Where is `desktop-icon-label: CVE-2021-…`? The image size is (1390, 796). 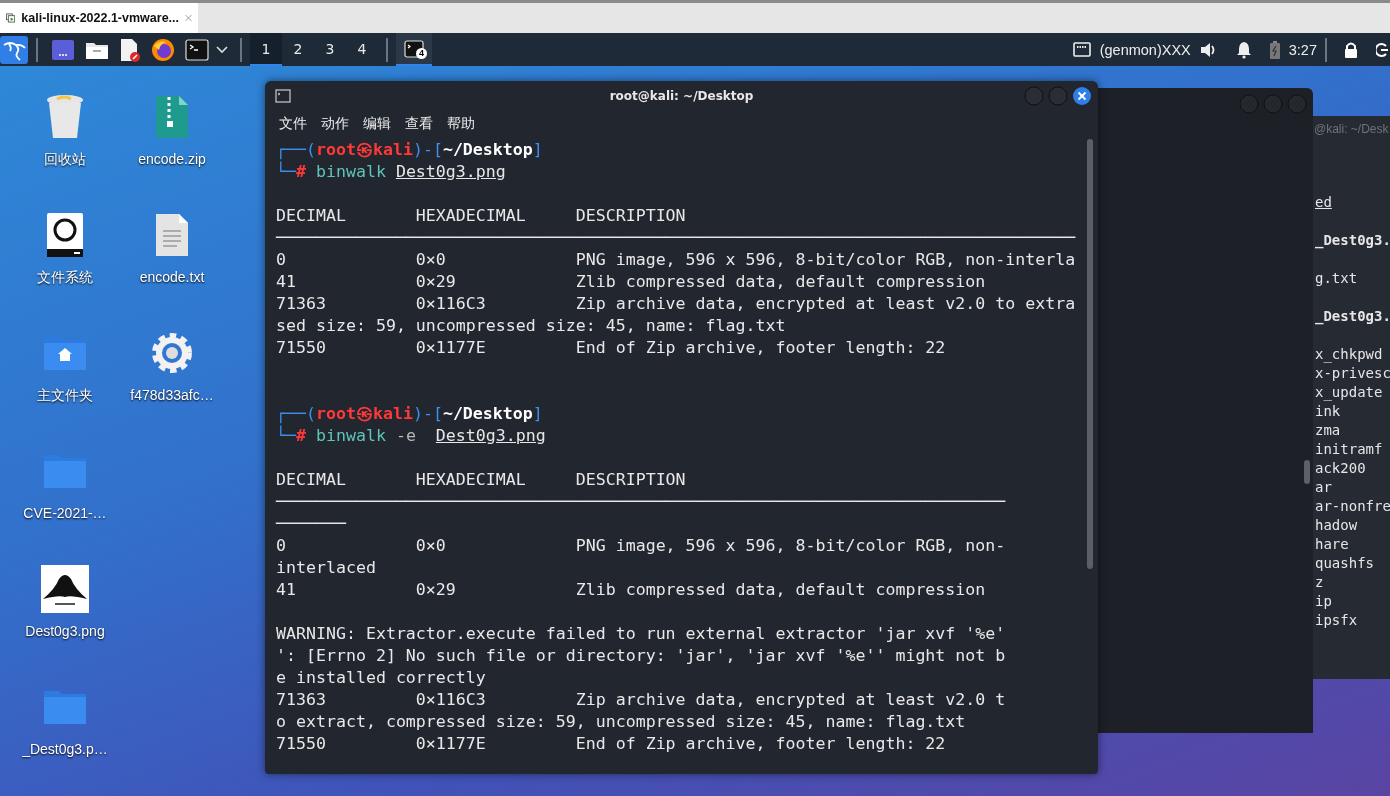 desktop-icon-label: CVE-2021-… is located at coordinates (65, 513).